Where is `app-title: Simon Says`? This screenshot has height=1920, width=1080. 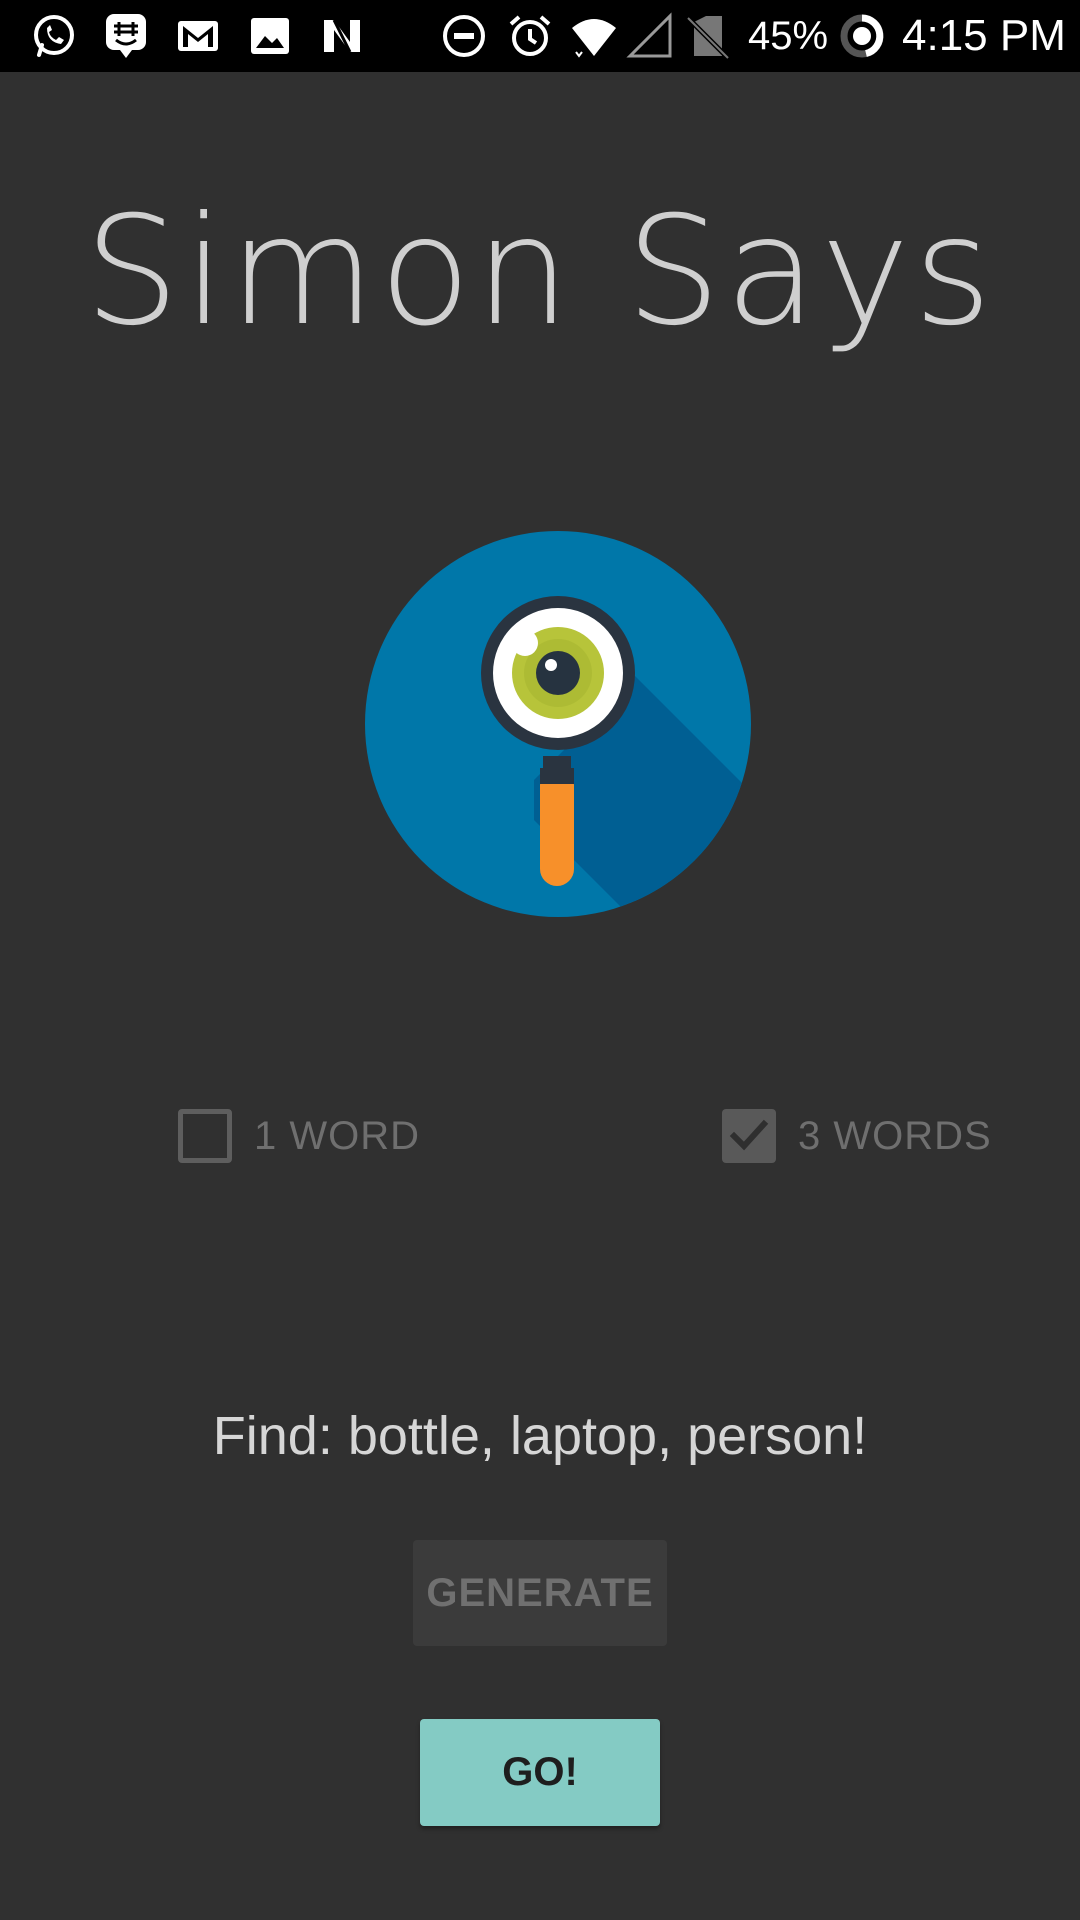
app-title: Simon Says is located at coordinates (540, 272).